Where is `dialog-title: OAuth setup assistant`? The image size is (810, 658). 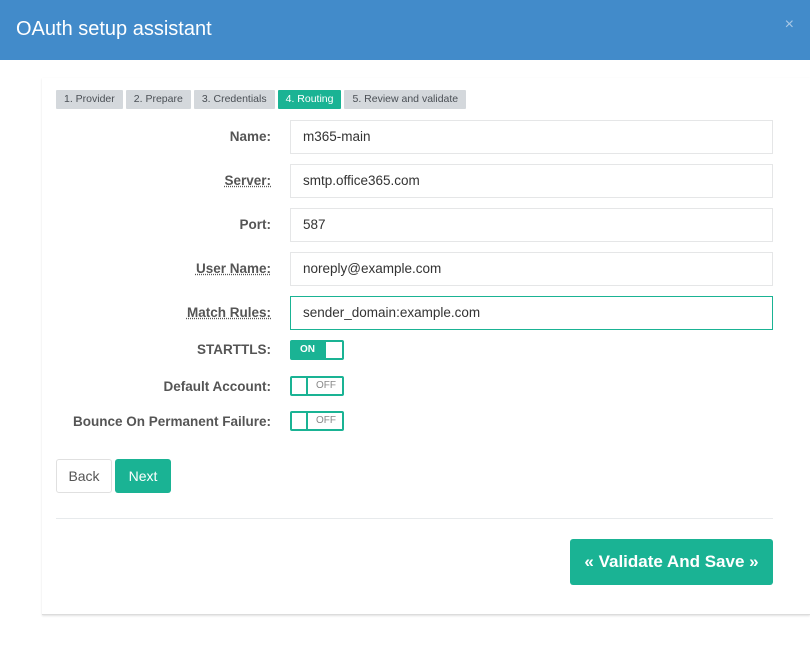 dialog-title: OAuth setup assistant is located at coordinates (114, 29).